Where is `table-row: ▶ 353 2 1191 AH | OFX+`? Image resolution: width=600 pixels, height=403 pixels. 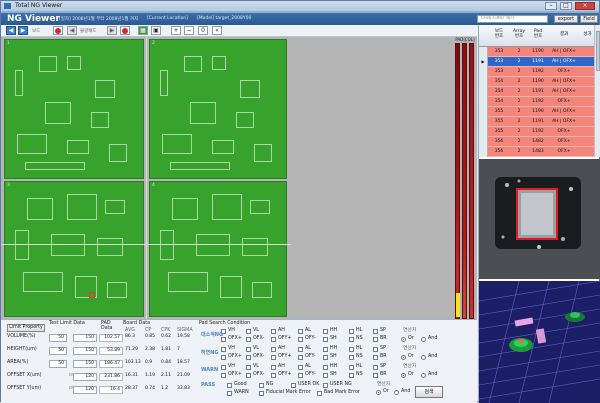 table-row: ▶ 353 2 1191 AH | OFX+ is located at coordinates (536, 62).